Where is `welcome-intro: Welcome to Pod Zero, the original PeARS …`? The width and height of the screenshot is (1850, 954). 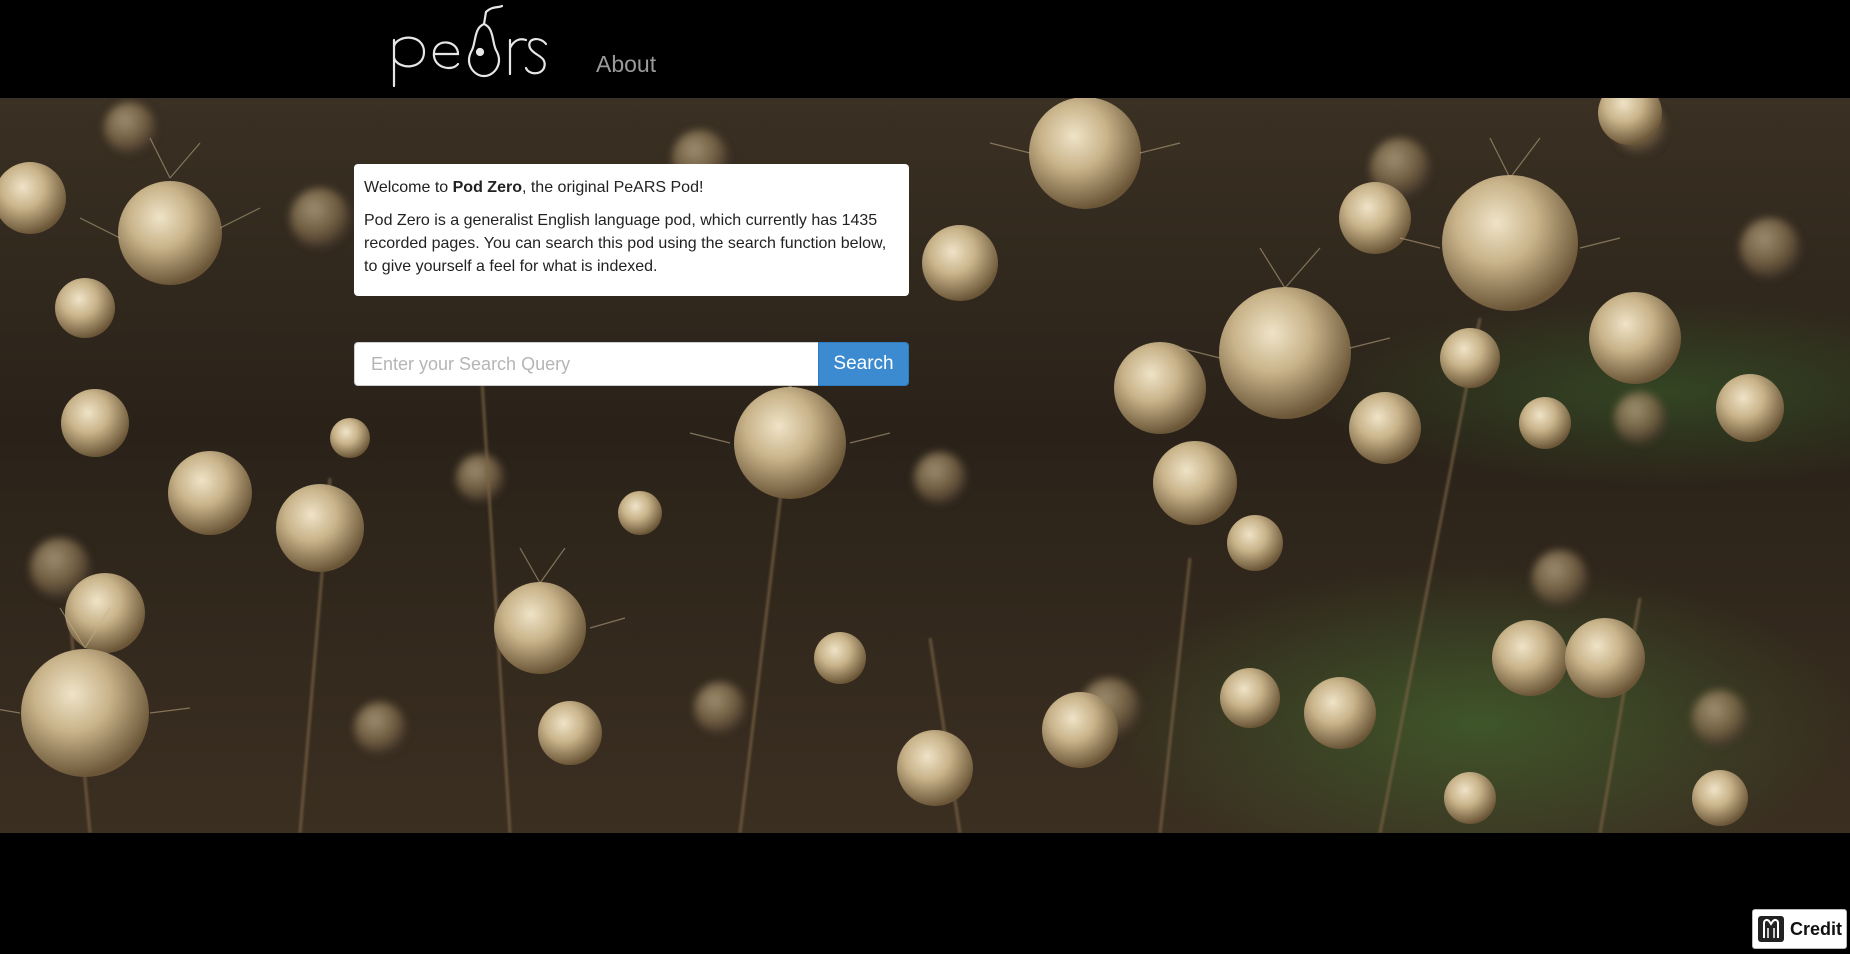 welcome-intro: Welcome to Pod Zero, the original PeARS … is located at coordinates (631, 187).